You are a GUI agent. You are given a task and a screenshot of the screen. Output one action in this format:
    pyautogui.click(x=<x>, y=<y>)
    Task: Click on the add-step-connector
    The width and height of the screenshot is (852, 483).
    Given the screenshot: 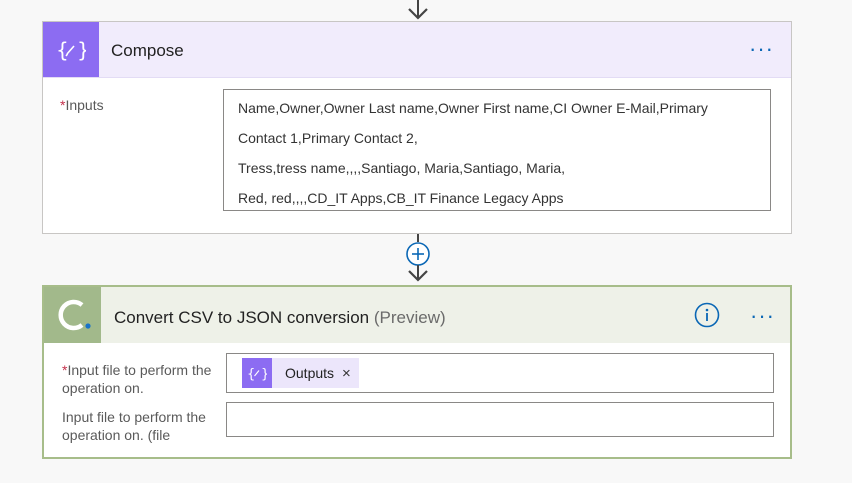 What is the action you would take?
    pyautogui.click(x=418, y=259)
    